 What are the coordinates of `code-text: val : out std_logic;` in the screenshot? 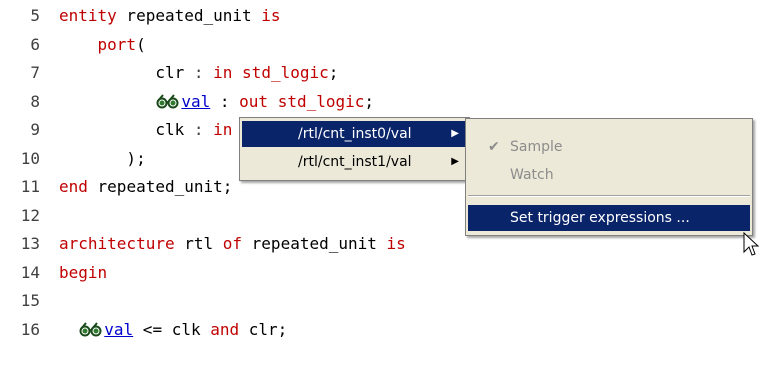 It's located at (216, 102).